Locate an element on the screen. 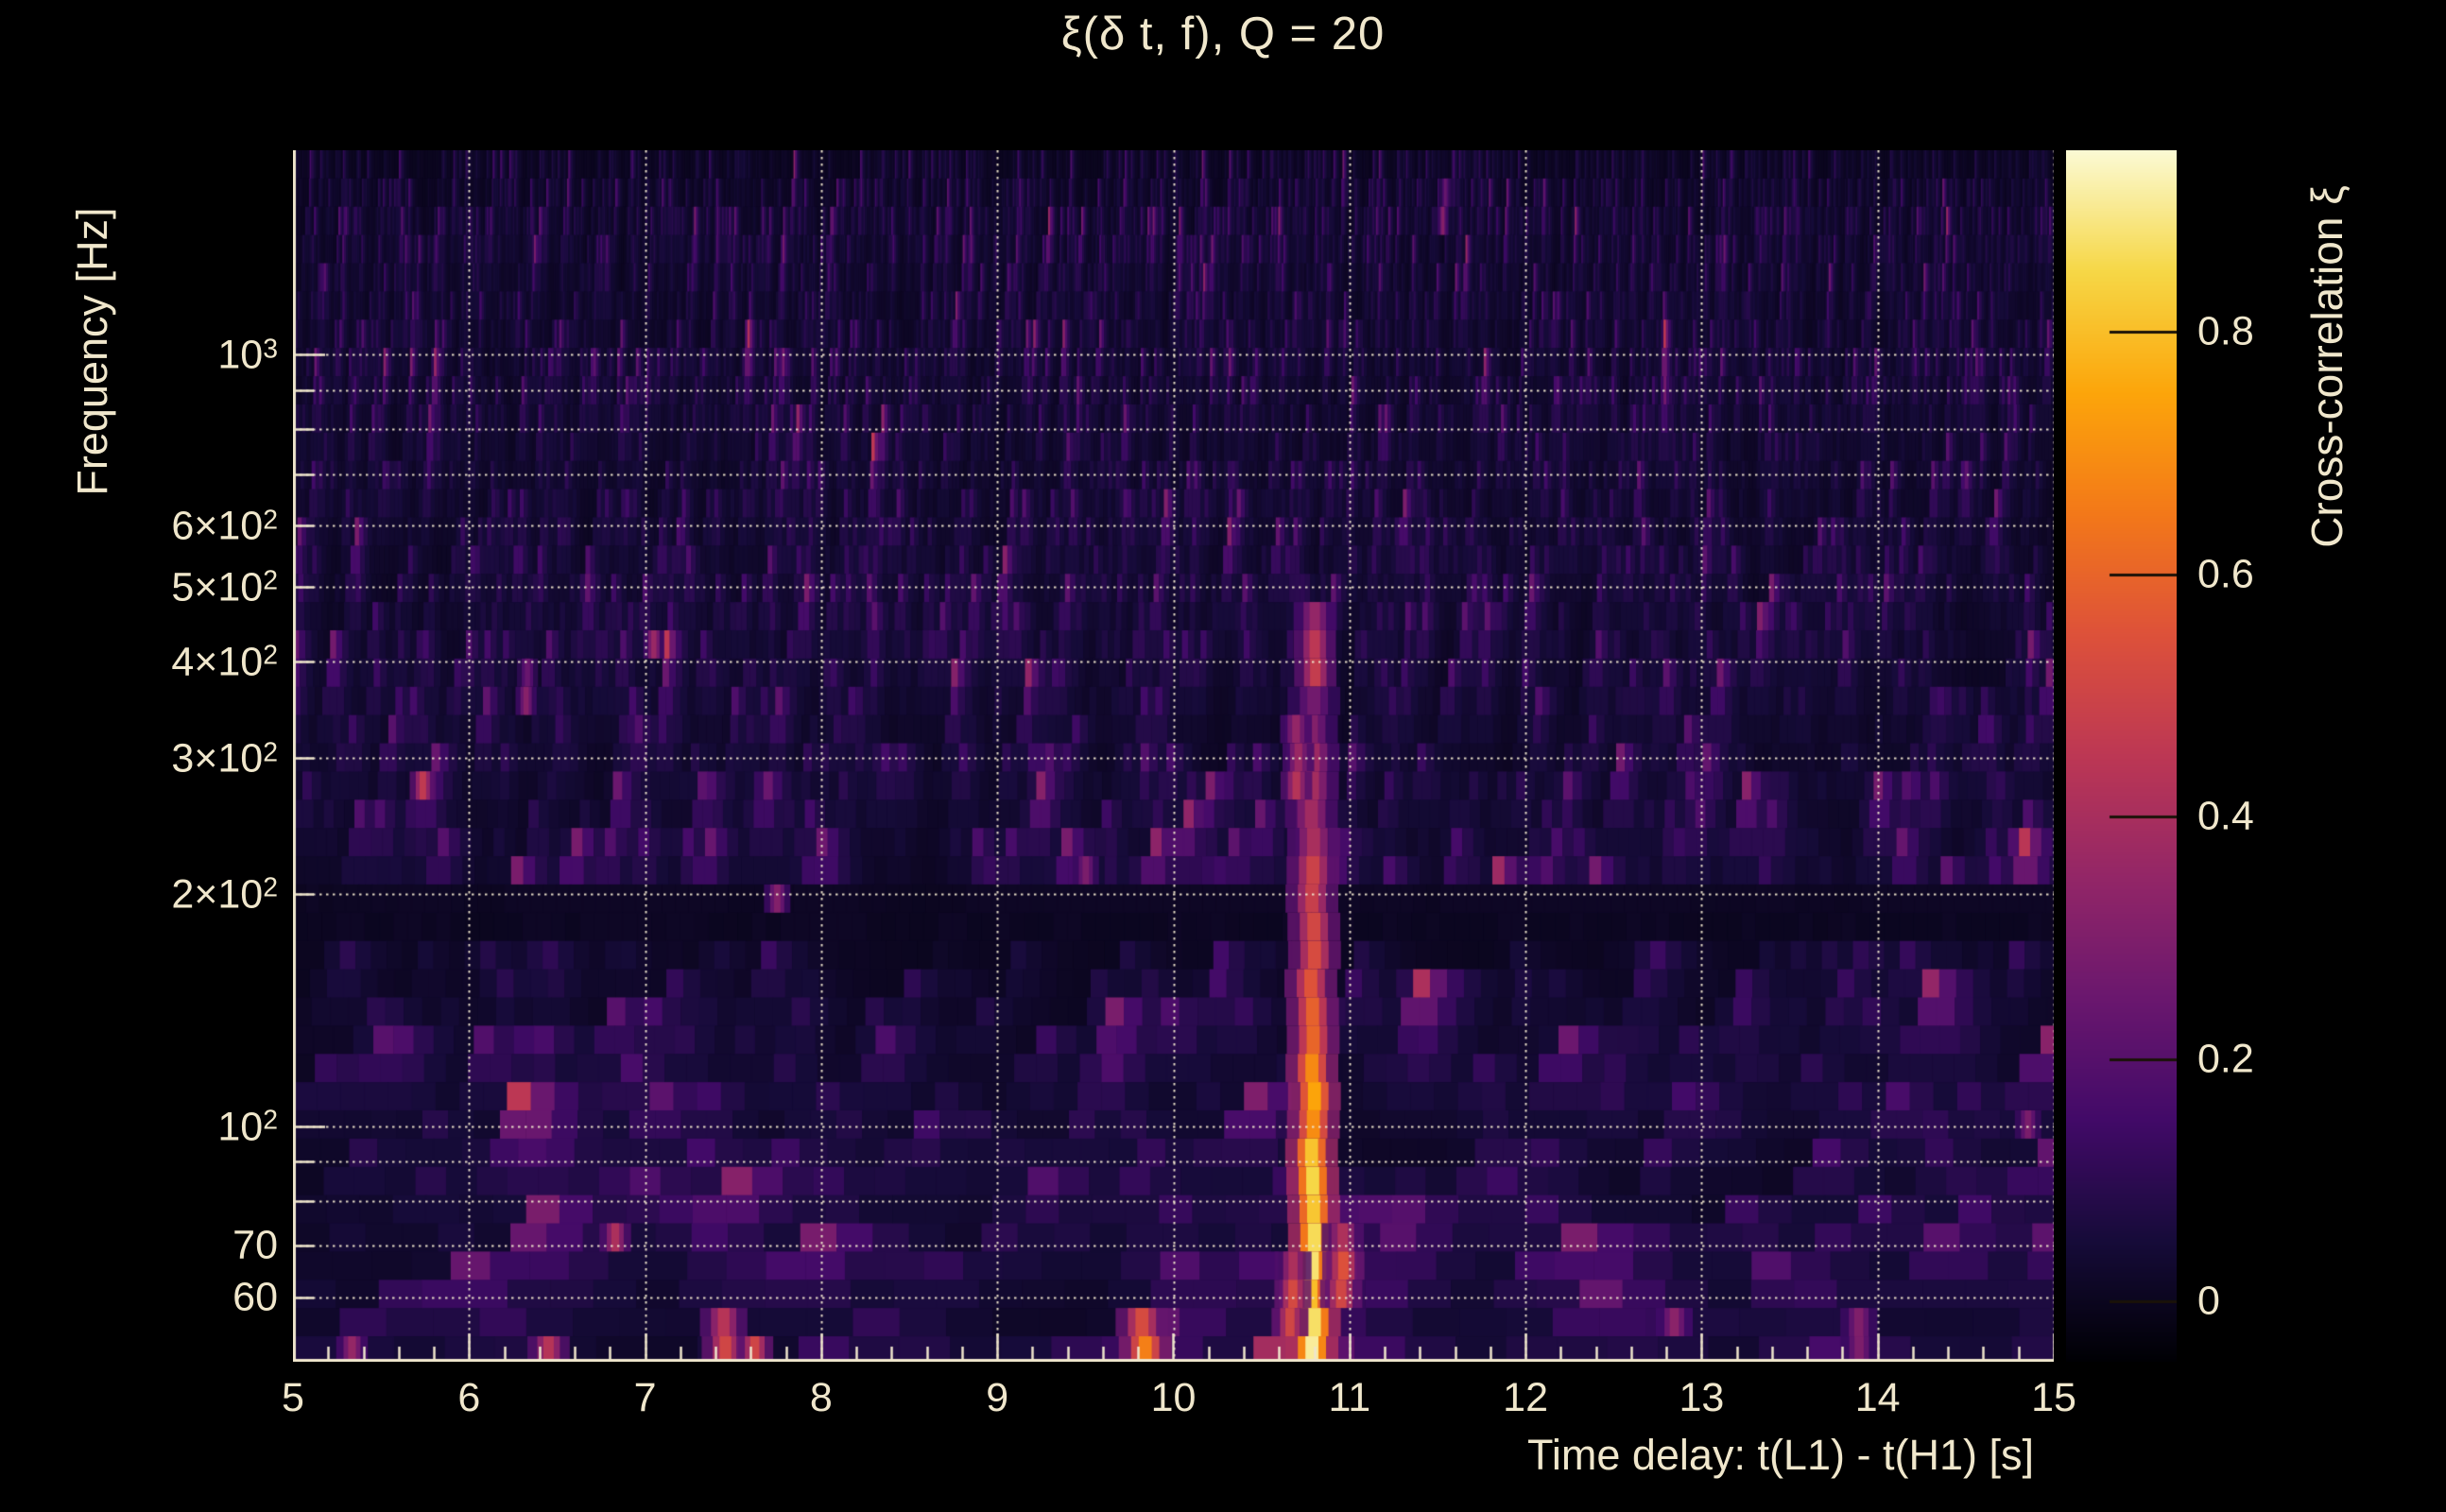 This screenshot has height=1512, width=2446. y-tick-label: 3×102 is located at coordinates (225, 758).